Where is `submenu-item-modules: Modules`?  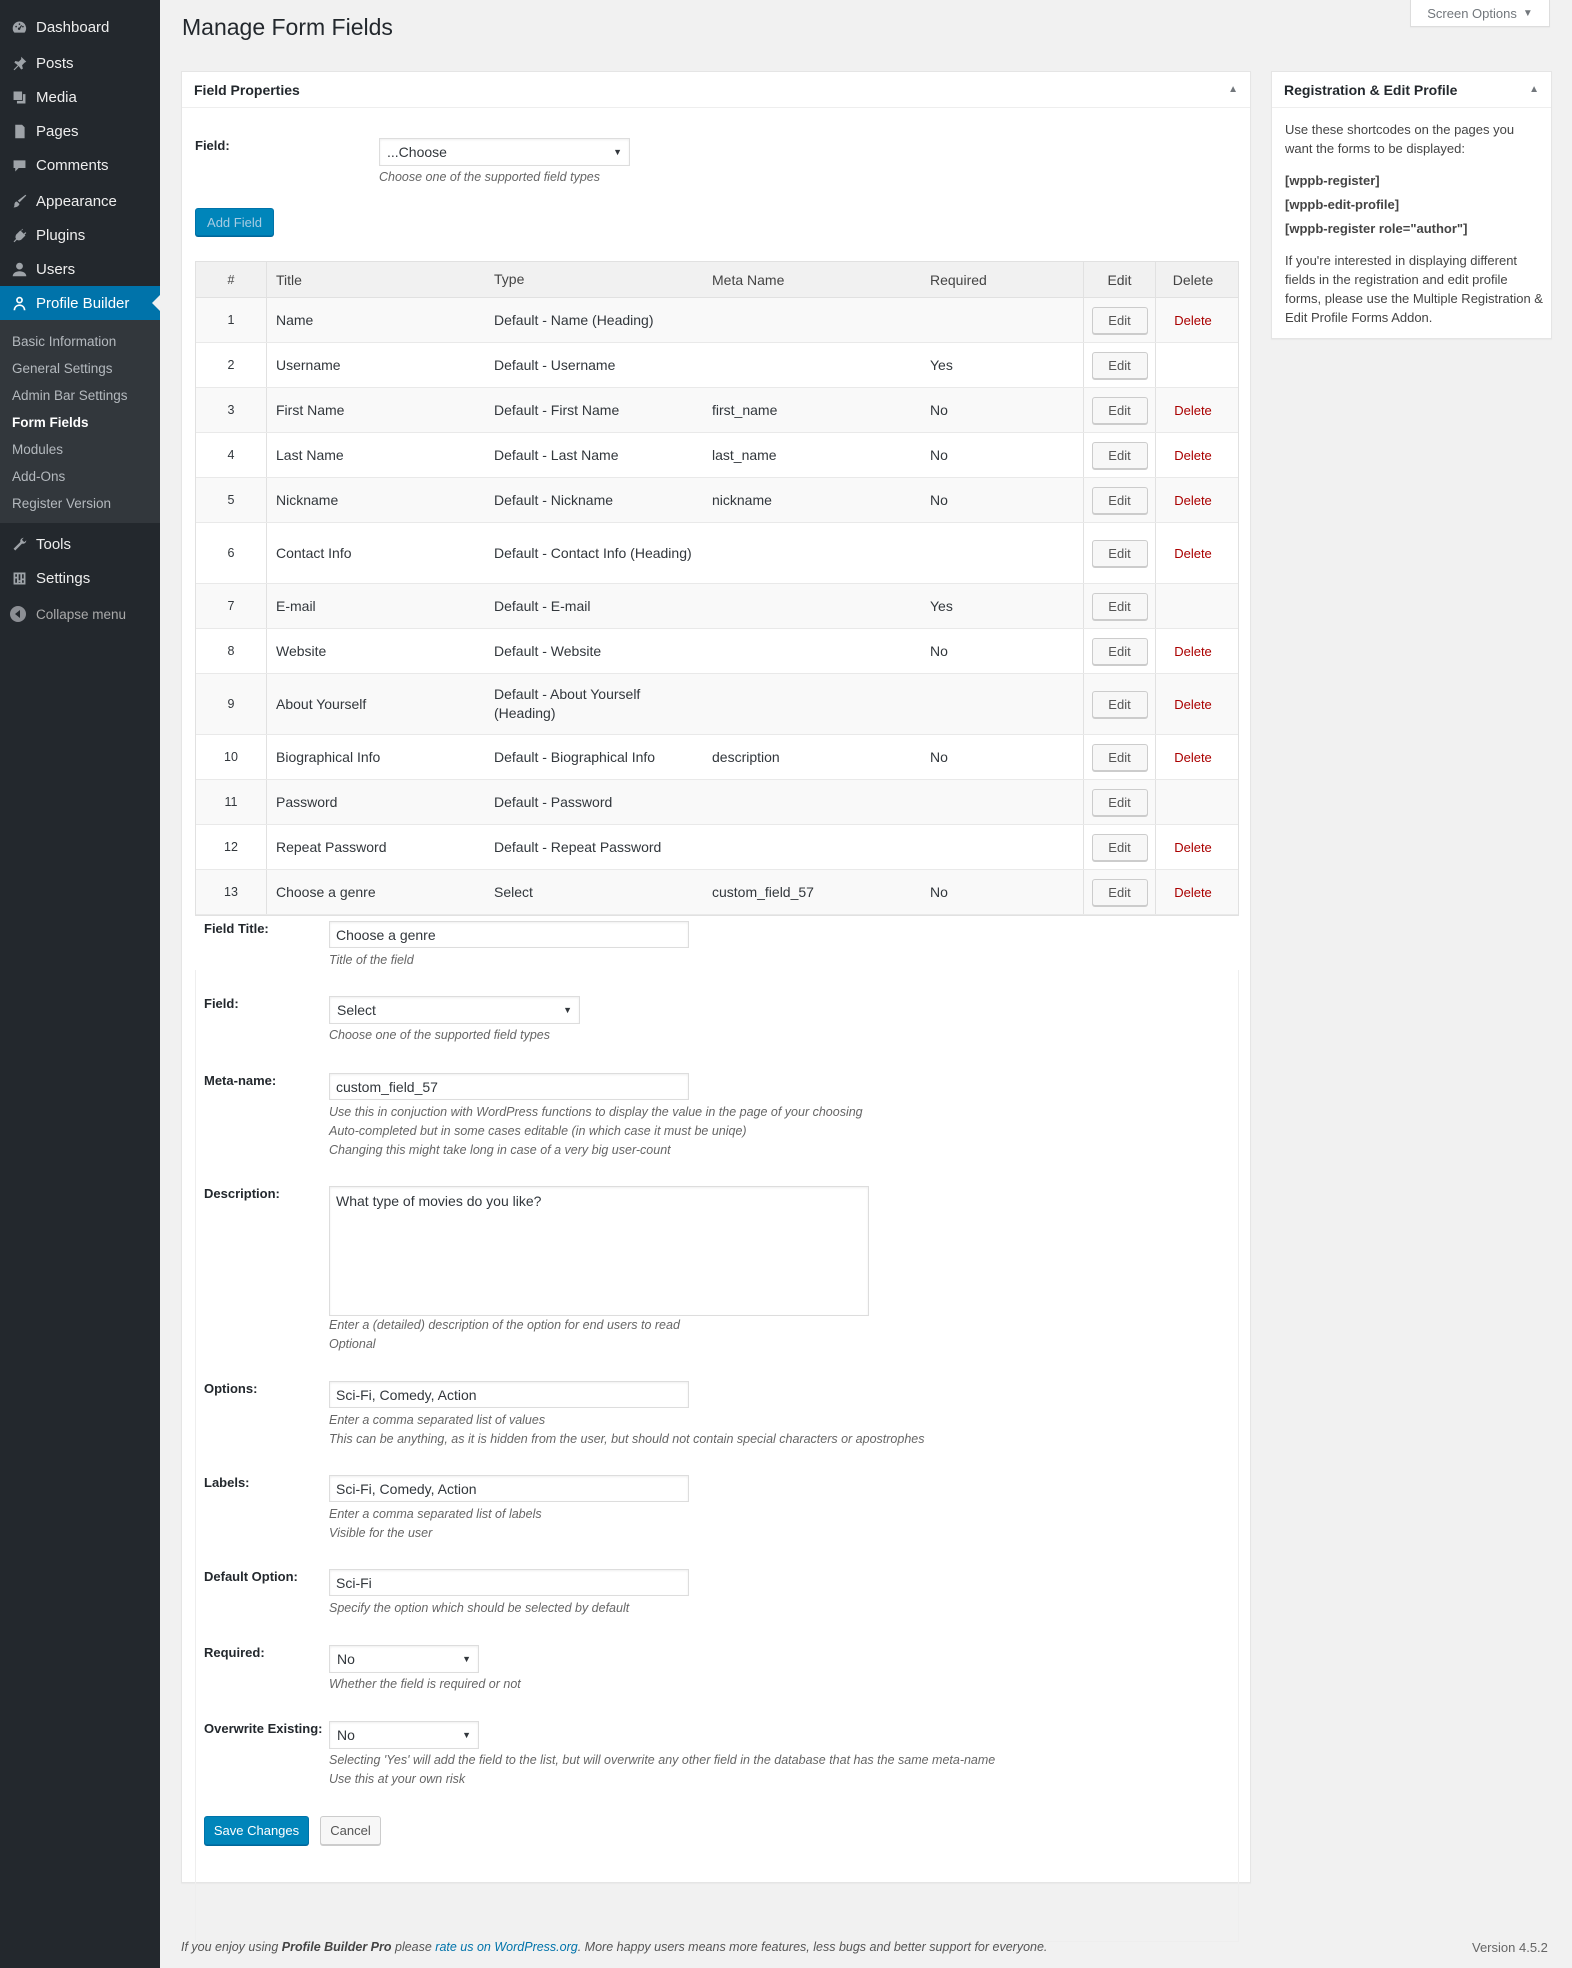
submenu-item-modules: Modules is located at coordinates (80, 449).